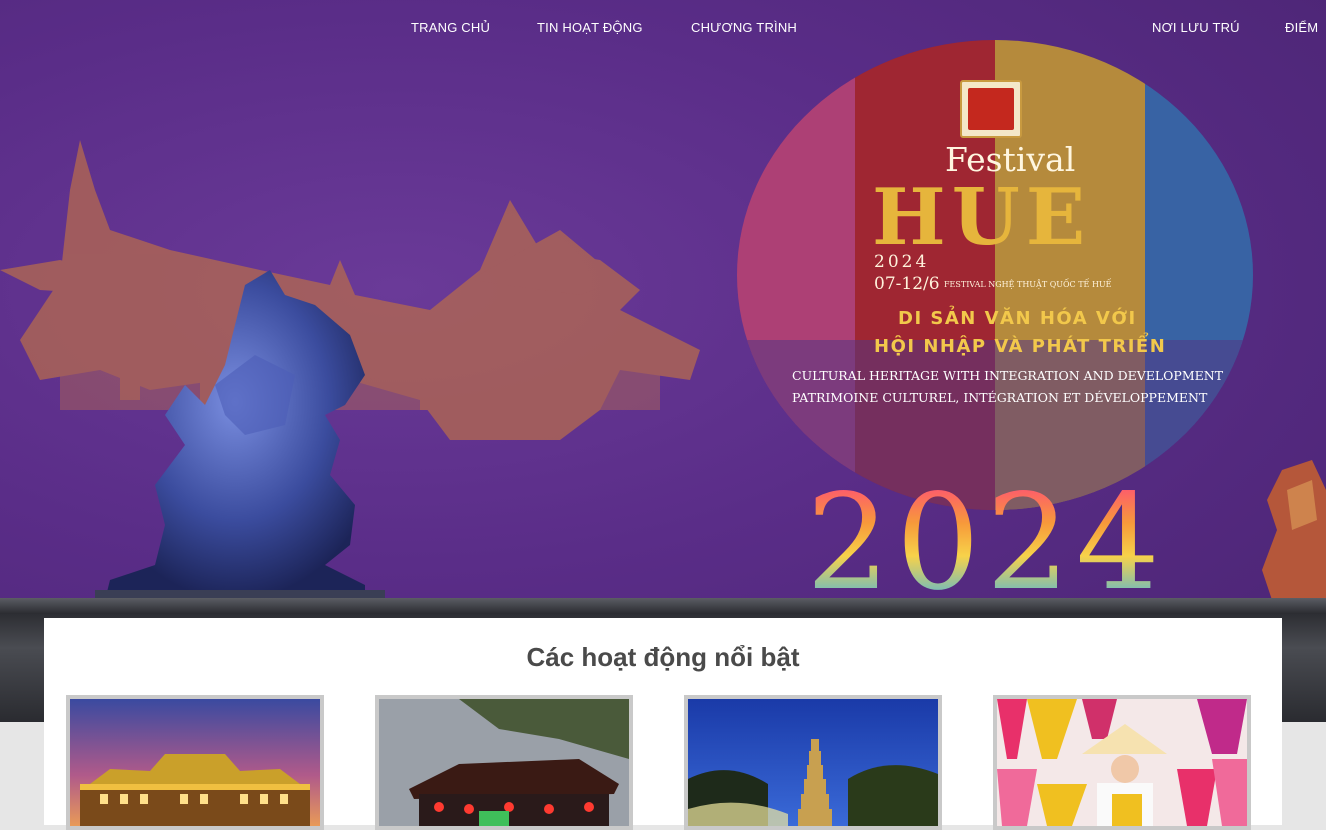  I want to click on theme-line-2: HỘI NHẬP VÀ PHÁT TRIỂN, so click(1020, 346).